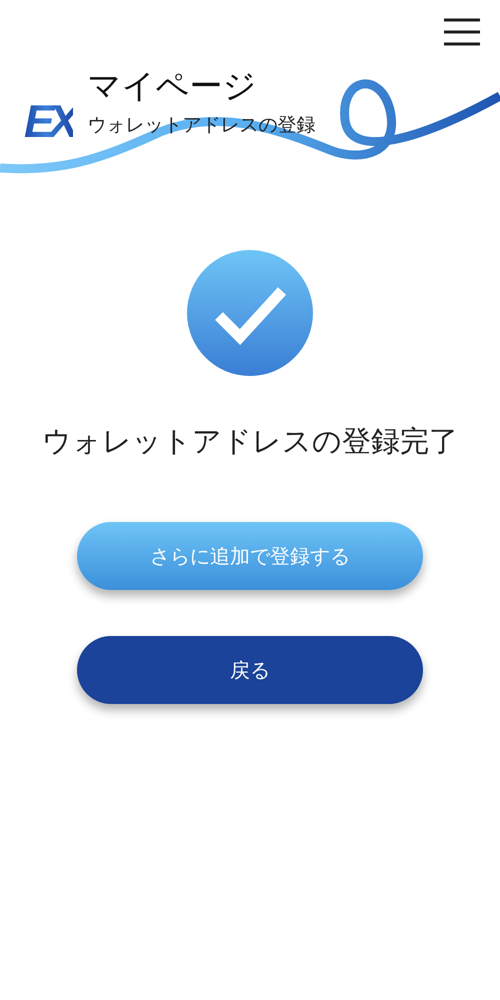  Describe the element at coordinates (250, 441) in the screenshot. I see `completion-message: ウォレットアドレスの登録完了` at that location.